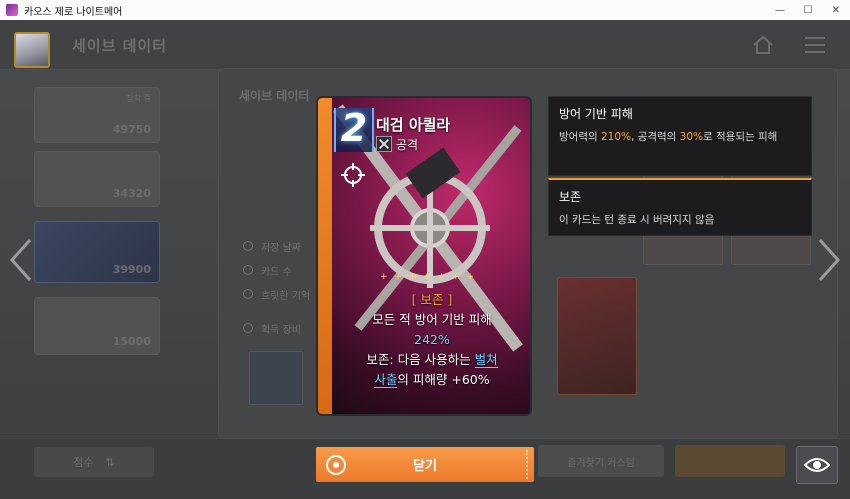 The width and height of the screenshot is (850, 499). Describe the element at coordinates (486, 360) in the screenshot. I see `linked-card-name: 벌쳐` at that location.